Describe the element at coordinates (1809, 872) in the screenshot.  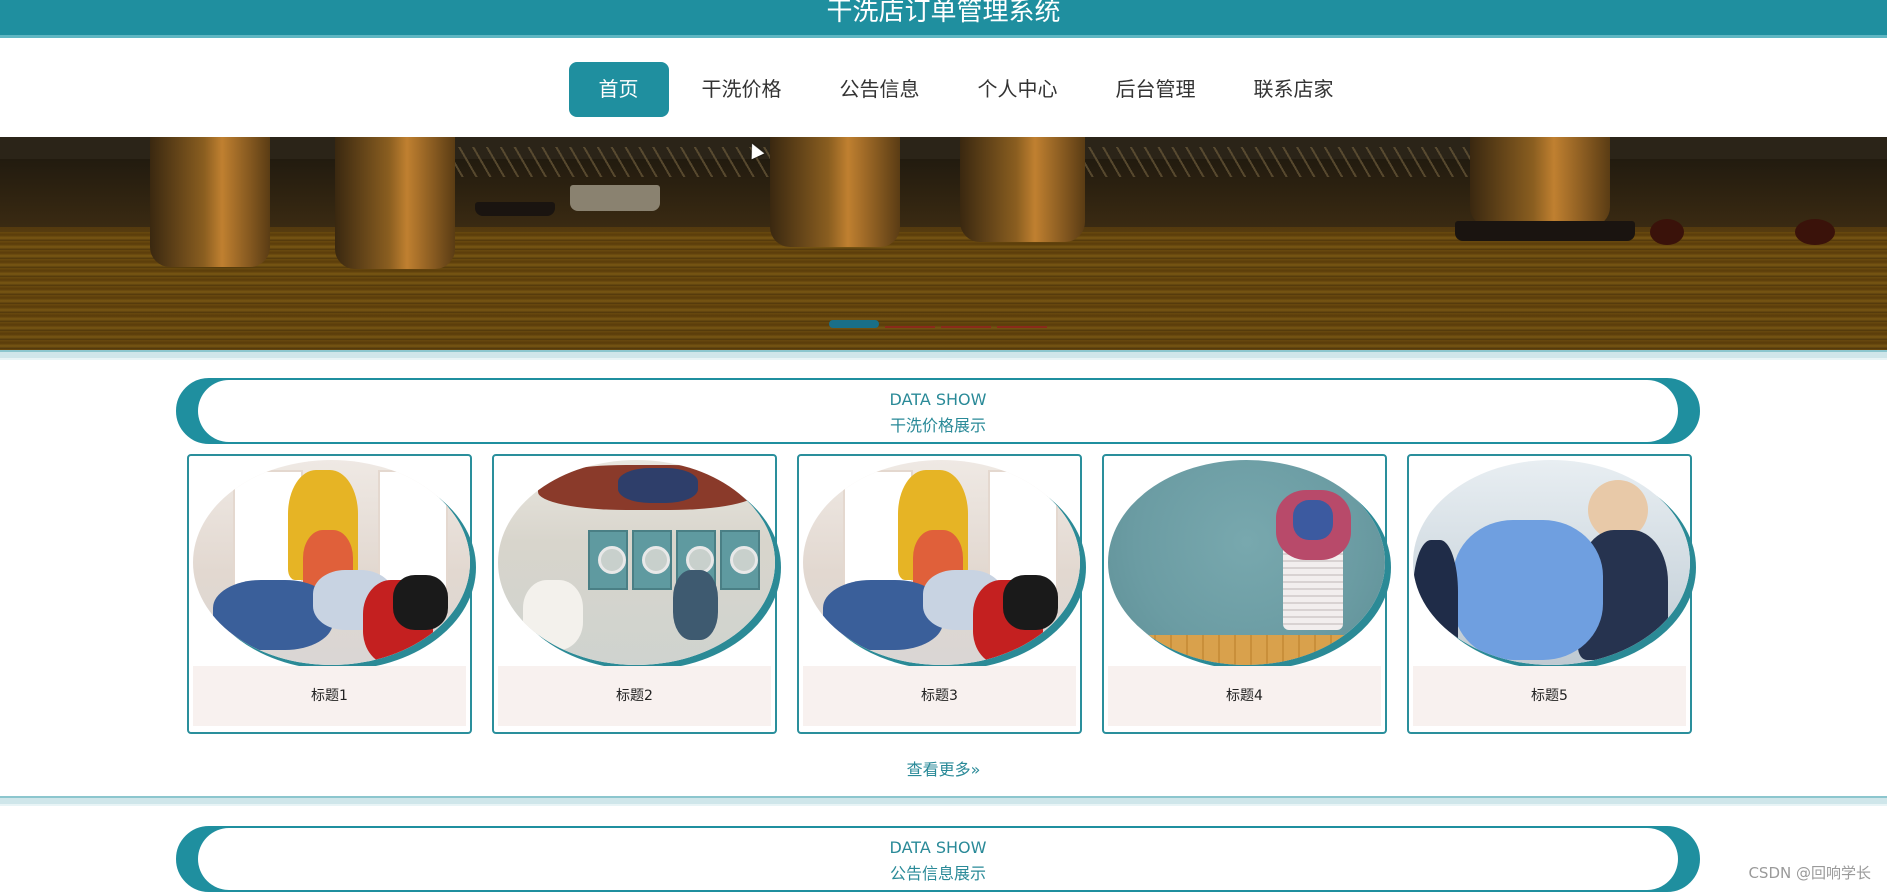
I see `watermark: CSDN @回响学长` at that location.